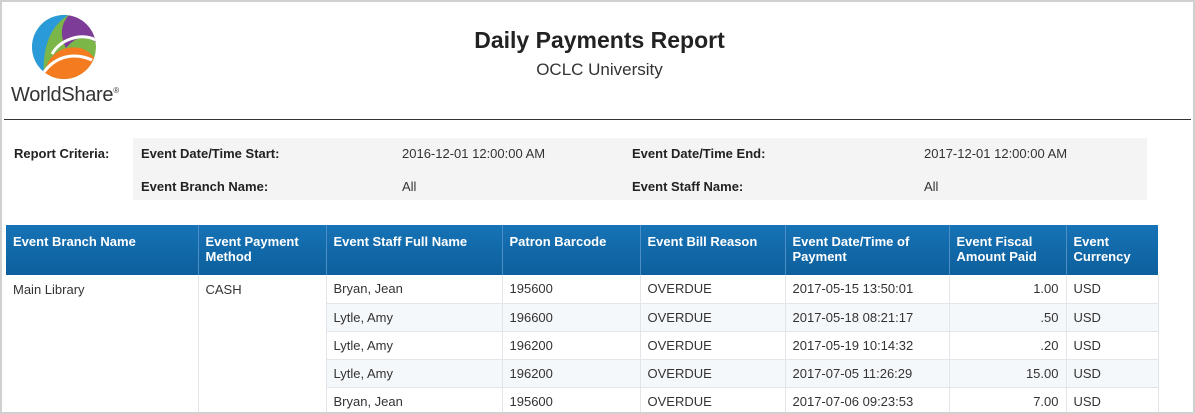  What do you see at coordinates (102, 343) in the screenshot?
I see `cell-branch-name: Main Library` at bounding box center [102, 343].